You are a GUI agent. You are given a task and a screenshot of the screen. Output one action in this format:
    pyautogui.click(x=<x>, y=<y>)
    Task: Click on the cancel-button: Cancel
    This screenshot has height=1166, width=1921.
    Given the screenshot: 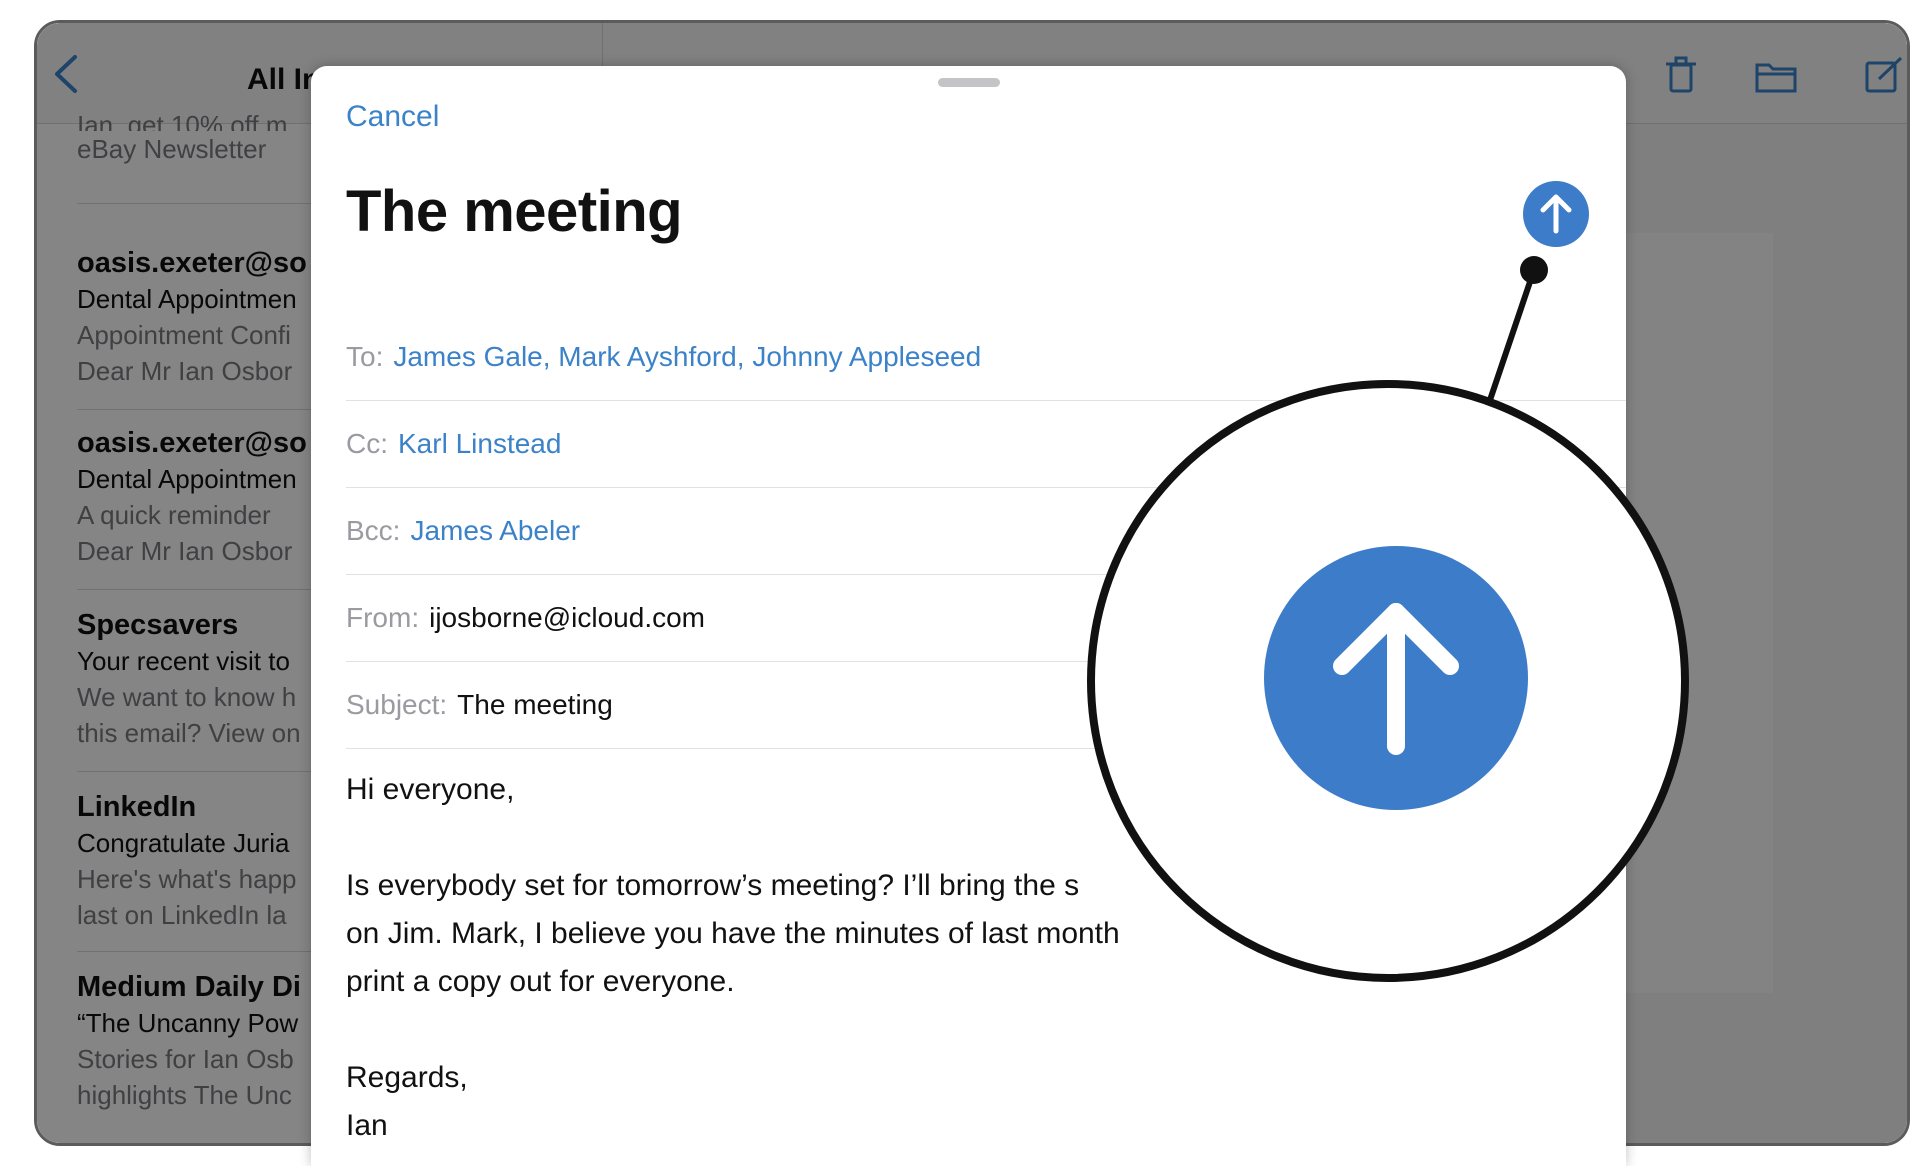 What is the action you would take?
    pyautogui.click(x=392, y=117)
    